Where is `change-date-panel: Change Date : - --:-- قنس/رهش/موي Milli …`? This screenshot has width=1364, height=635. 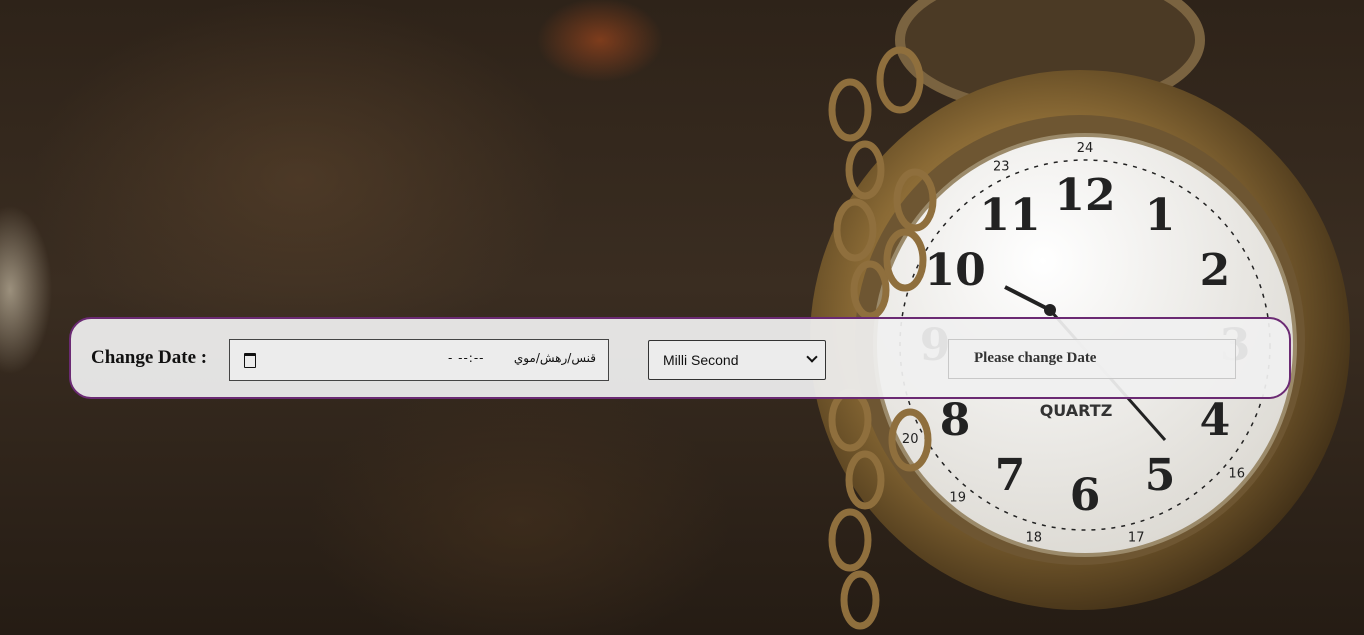 change-date-panel: Change Date : - --:-- قنس/رهش/موي Milli … is located at coordinates (680, 358).